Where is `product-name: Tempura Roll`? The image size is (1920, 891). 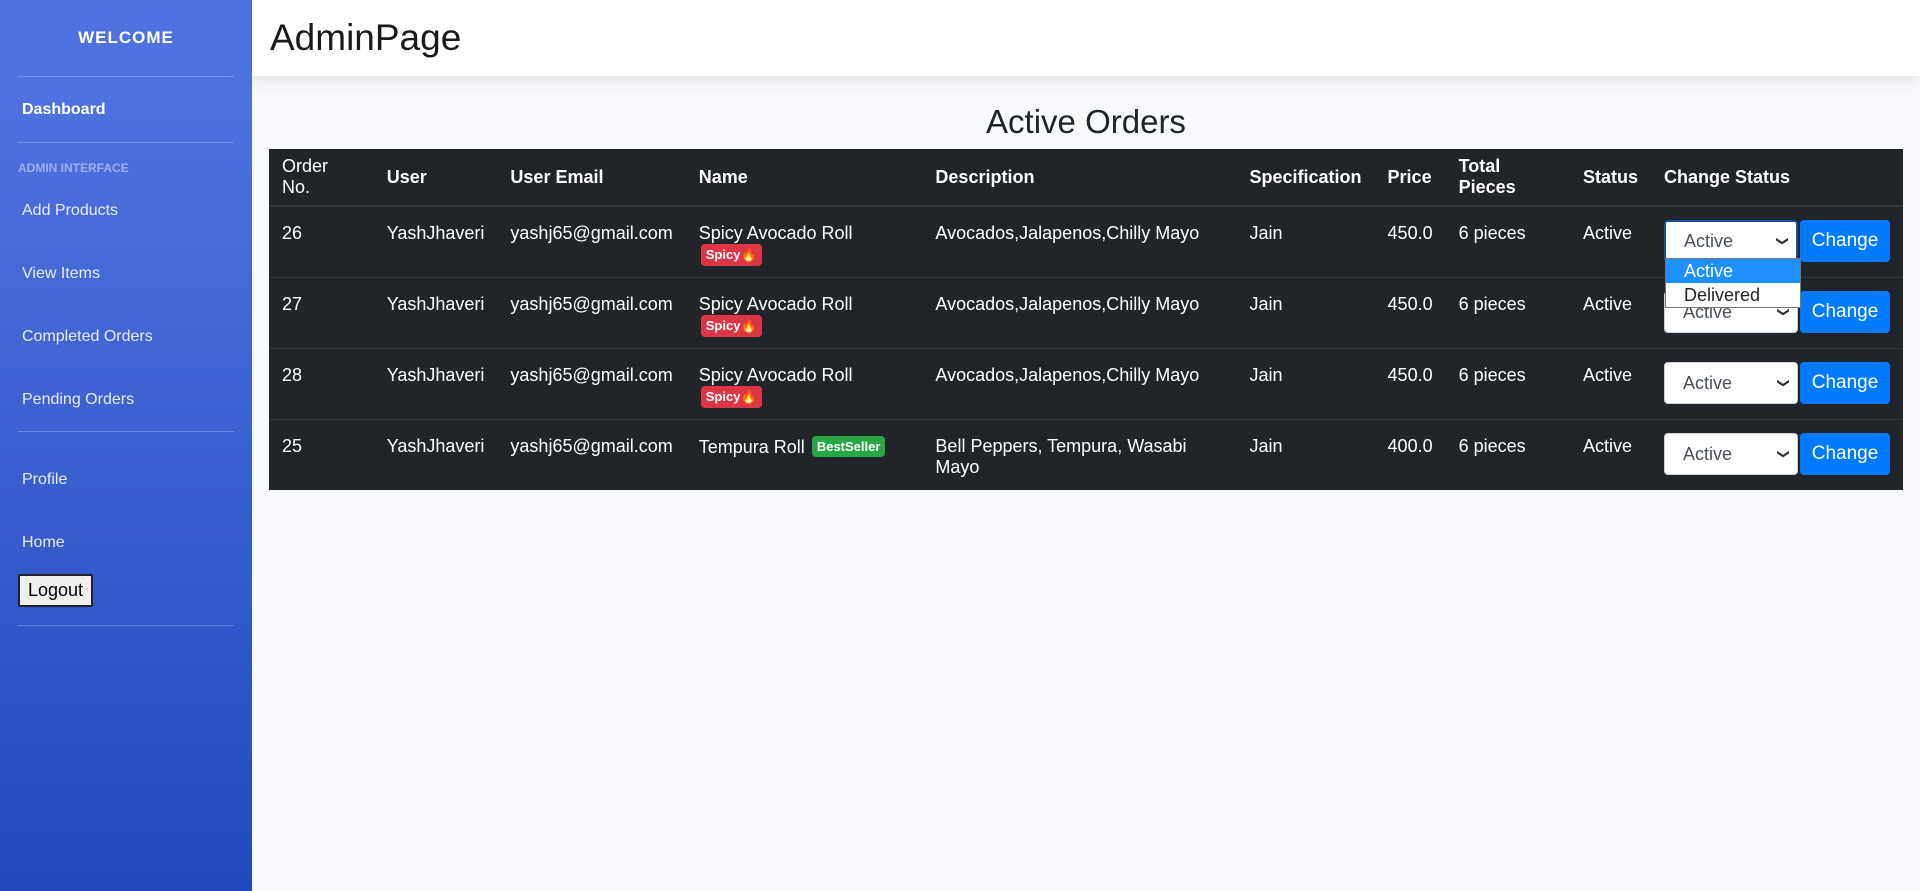 product-name: Tempura Roll is located at coordinates (751, 447).